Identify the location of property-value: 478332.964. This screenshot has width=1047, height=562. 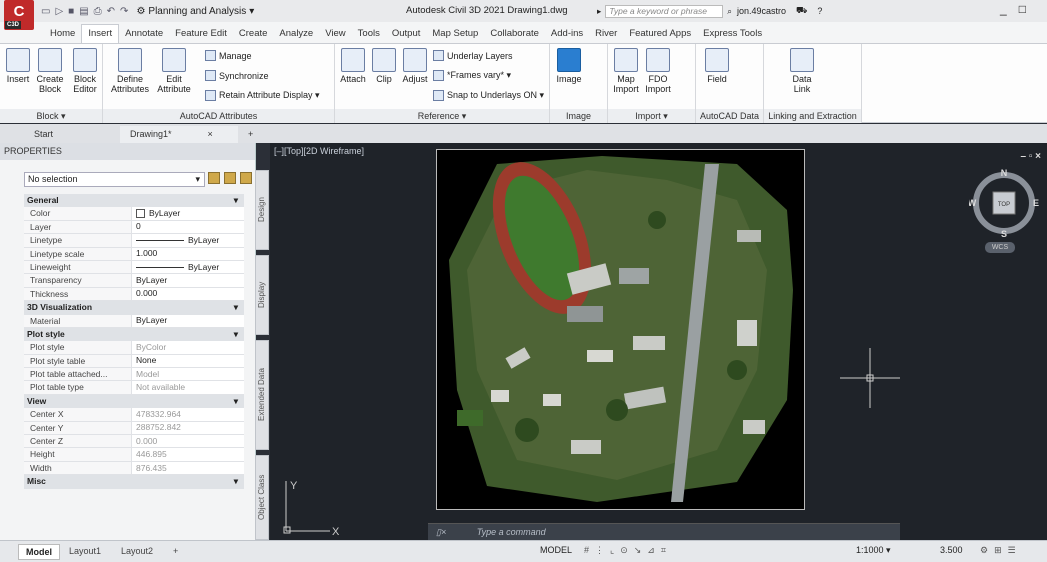
(188, 414).